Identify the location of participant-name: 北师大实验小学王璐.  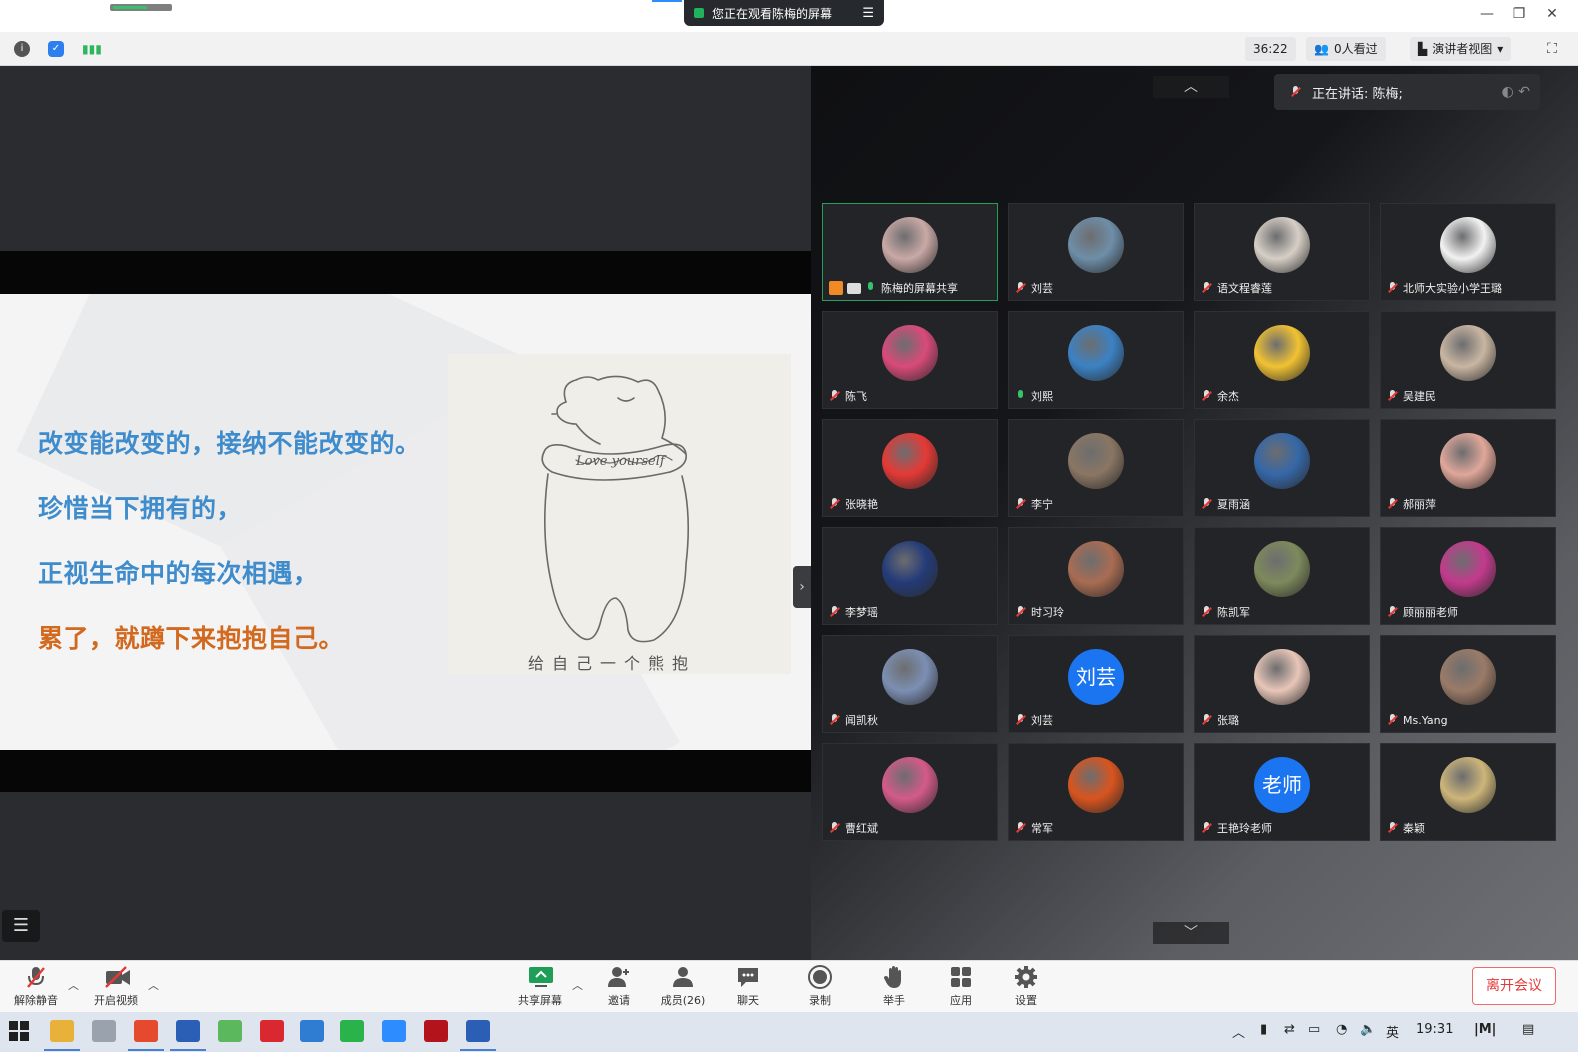
(1452, 288).